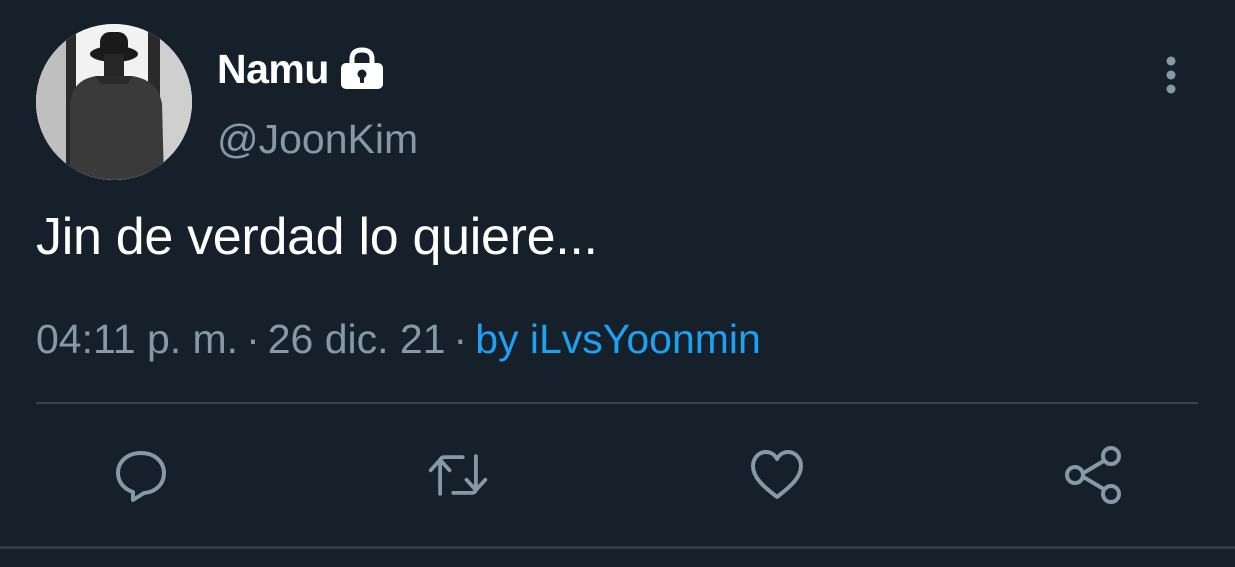 The height and width of the screenshot is (567, 1235). I want to click on comment-icon, so click(141, 476).